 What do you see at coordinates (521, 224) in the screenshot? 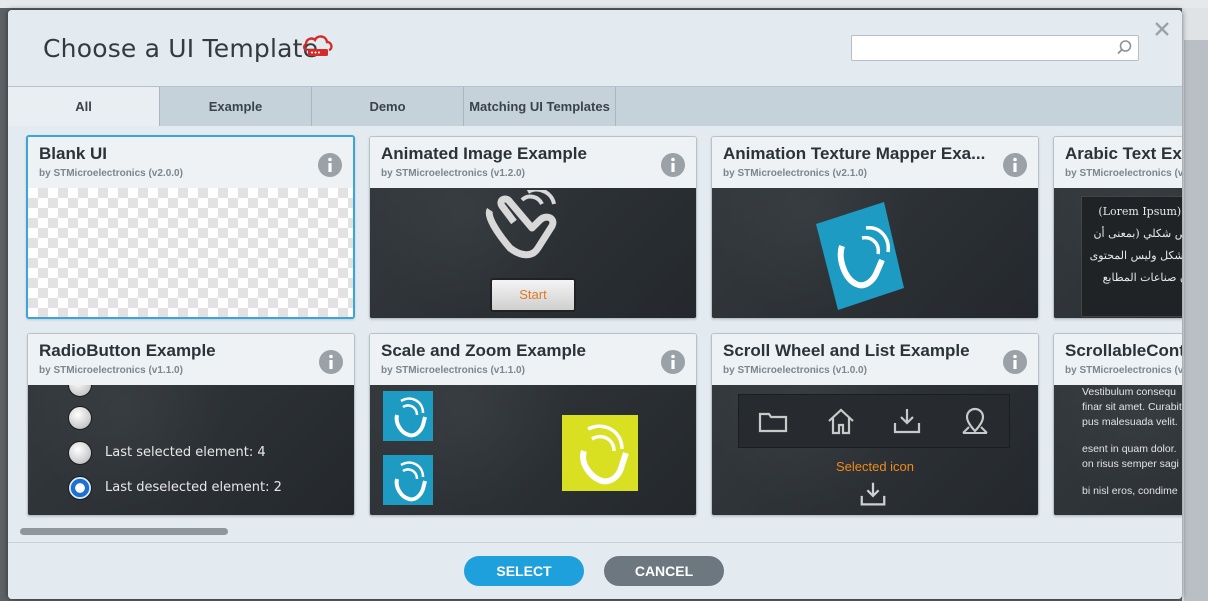
I see `hand-touch-icon` at bounding box center [521, 224].